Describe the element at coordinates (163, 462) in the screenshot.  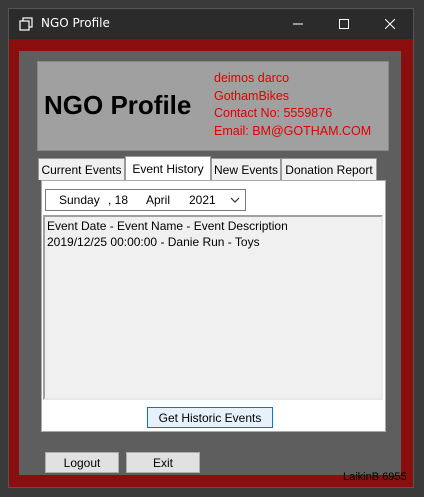
I see `exit-button: Exit` at that location.